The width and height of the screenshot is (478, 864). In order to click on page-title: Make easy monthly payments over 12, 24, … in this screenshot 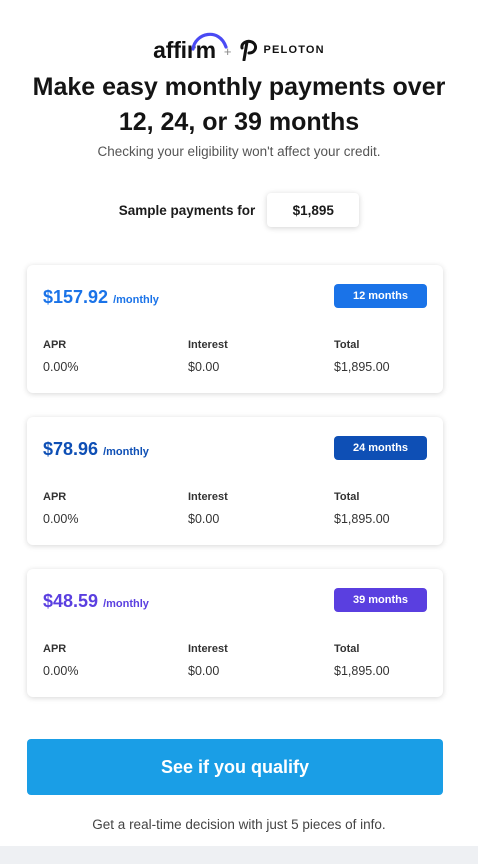, I will do `click(239, 104)`.